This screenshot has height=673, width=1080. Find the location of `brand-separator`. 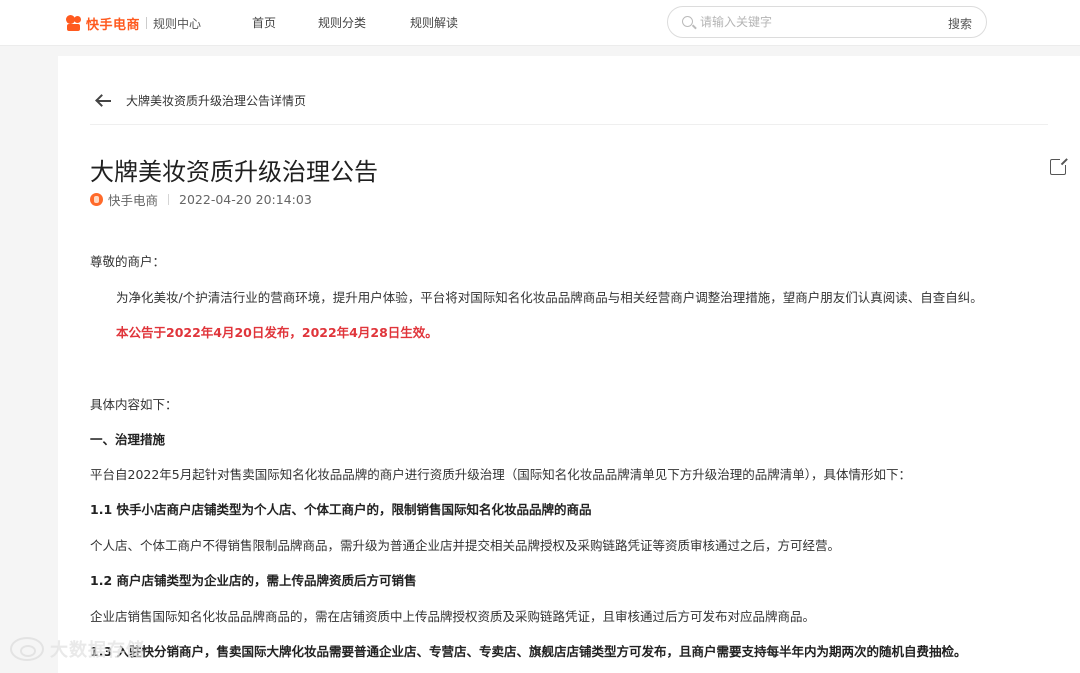

brand-separator is located at coordinates (147, 23).